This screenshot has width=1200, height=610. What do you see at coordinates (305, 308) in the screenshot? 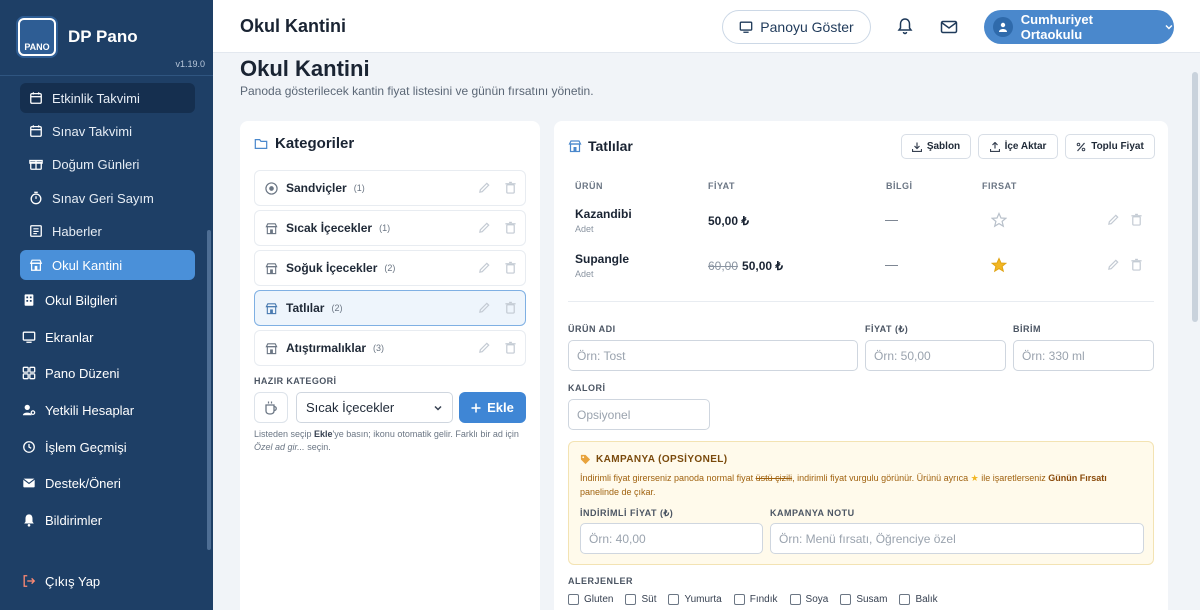
I see `category-name: Tatlılar` at bounding box center [305, 308].